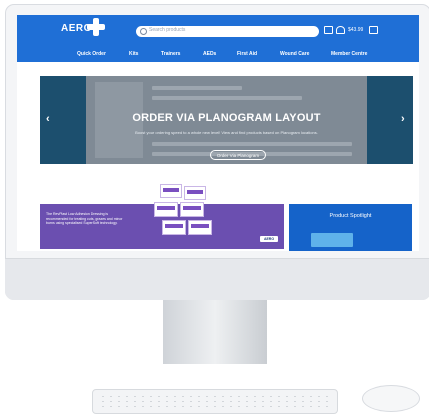 Image resolution: width=429 pixels, height=416 pixels. What do you see at coordinates (209, 54) in the screenshot?
I see `nav-item-aeds: AEDs` at bounding box center [209, 54].